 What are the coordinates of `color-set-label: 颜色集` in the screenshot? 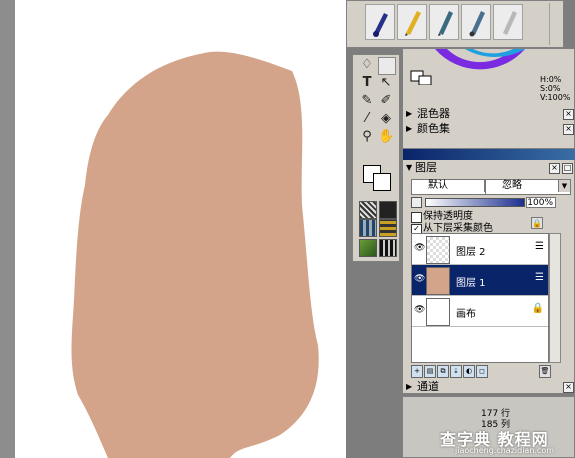 It's located at (433, 128).